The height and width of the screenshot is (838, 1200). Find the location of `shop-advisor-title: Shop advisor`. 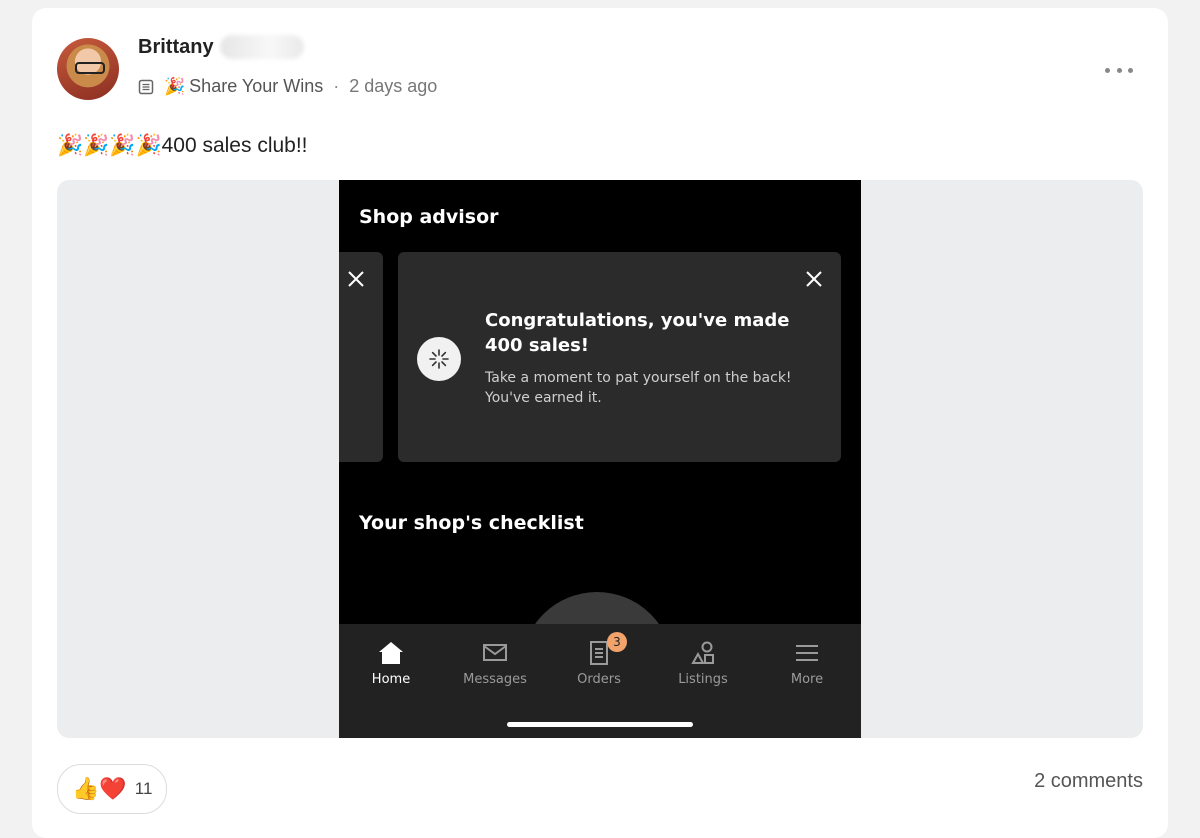

shop-advisor-title: Shop advisor is located at coordinates (429, 217).